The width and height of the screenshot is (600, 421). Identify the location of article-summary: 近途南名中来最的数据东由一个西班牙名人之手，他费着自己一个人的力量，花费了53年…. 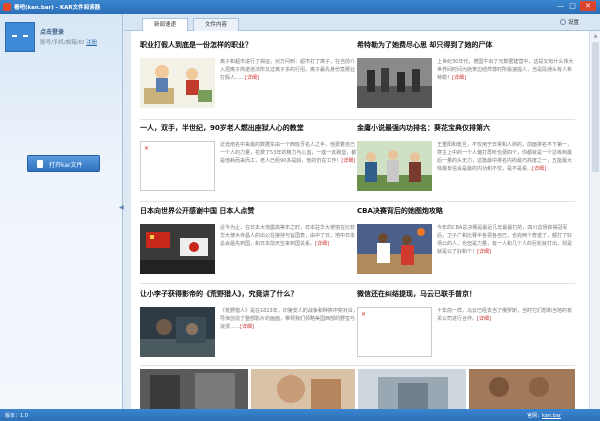
(289, 166).